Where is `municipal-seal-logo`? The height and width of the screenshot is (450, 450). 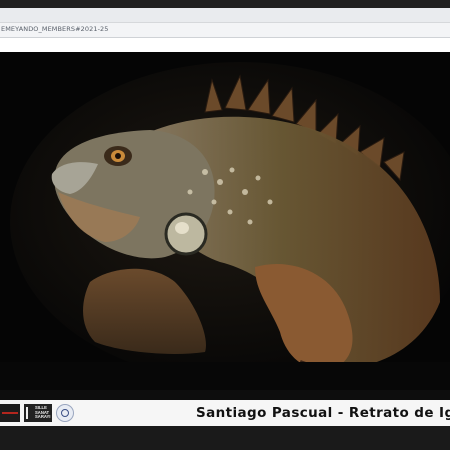
municipal-seal-logo is located at coordinates (65, 413).